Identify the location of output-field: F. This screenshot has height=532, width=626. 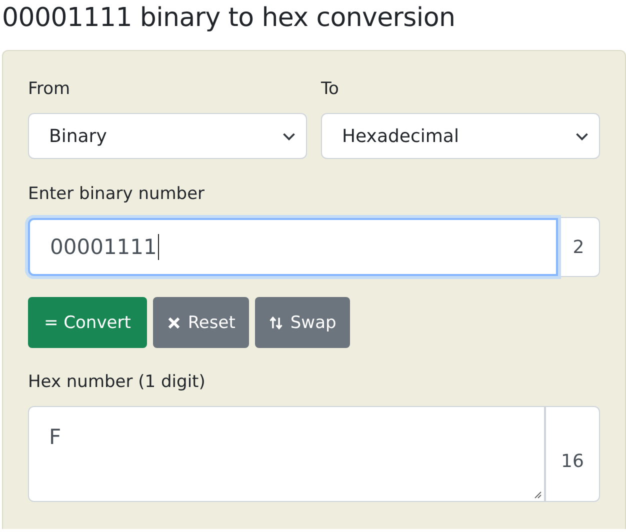
(286, 454).